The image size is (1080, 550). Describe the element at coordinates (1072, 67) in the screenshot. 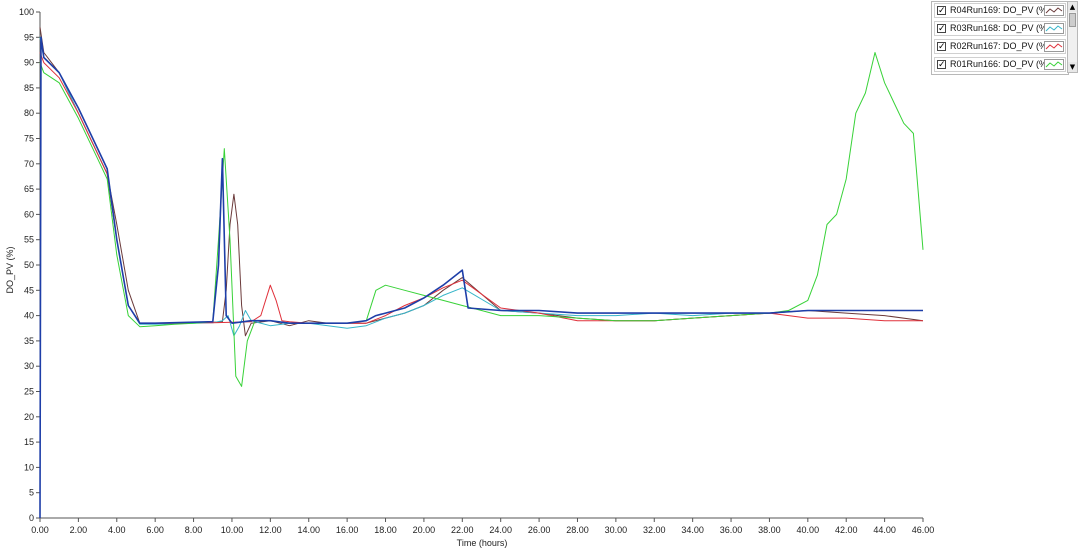

I see `scroll-down-arrow-icon: ▼` at that location.